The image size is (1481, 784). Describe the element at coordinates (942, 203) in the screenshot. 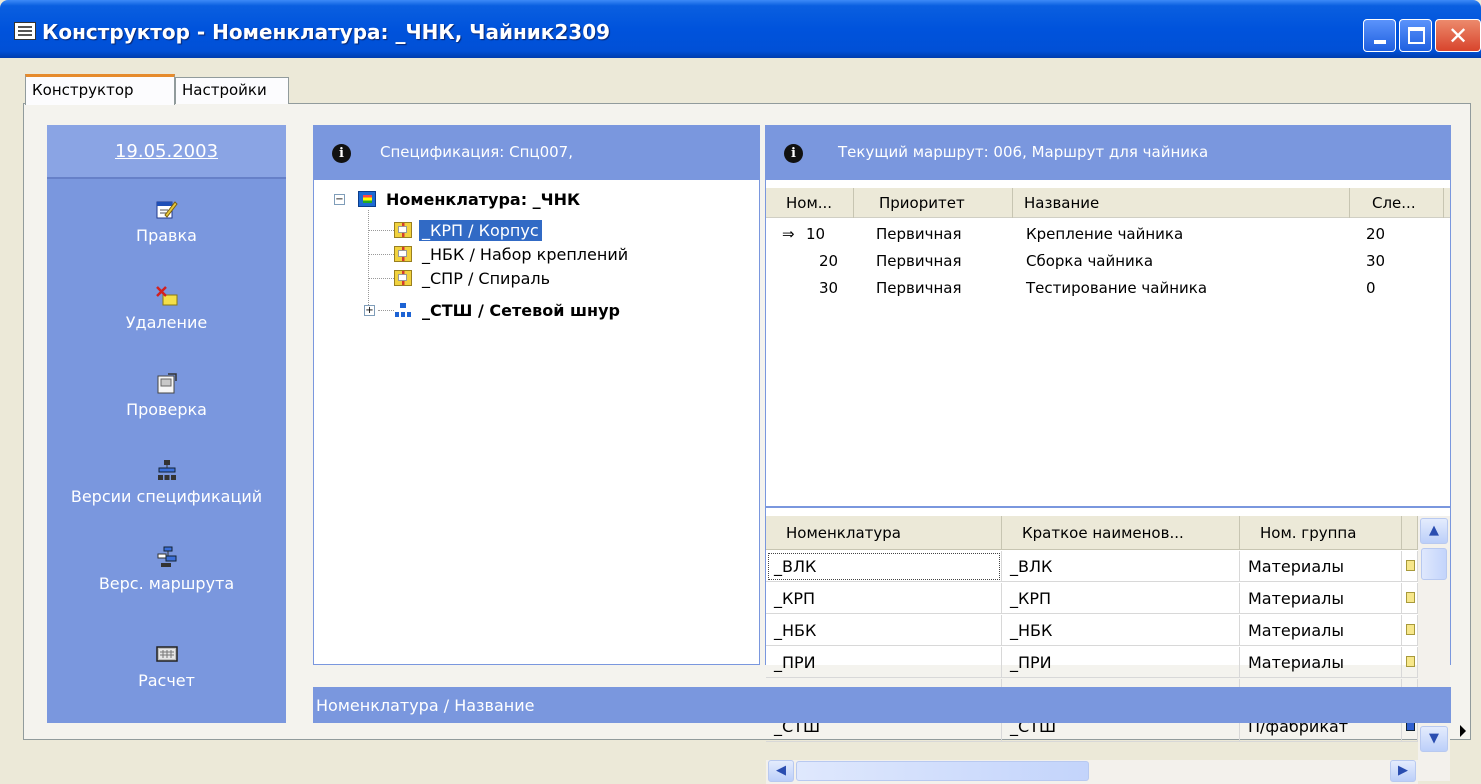

I see `column-header-priority: Приоритет` at that location.